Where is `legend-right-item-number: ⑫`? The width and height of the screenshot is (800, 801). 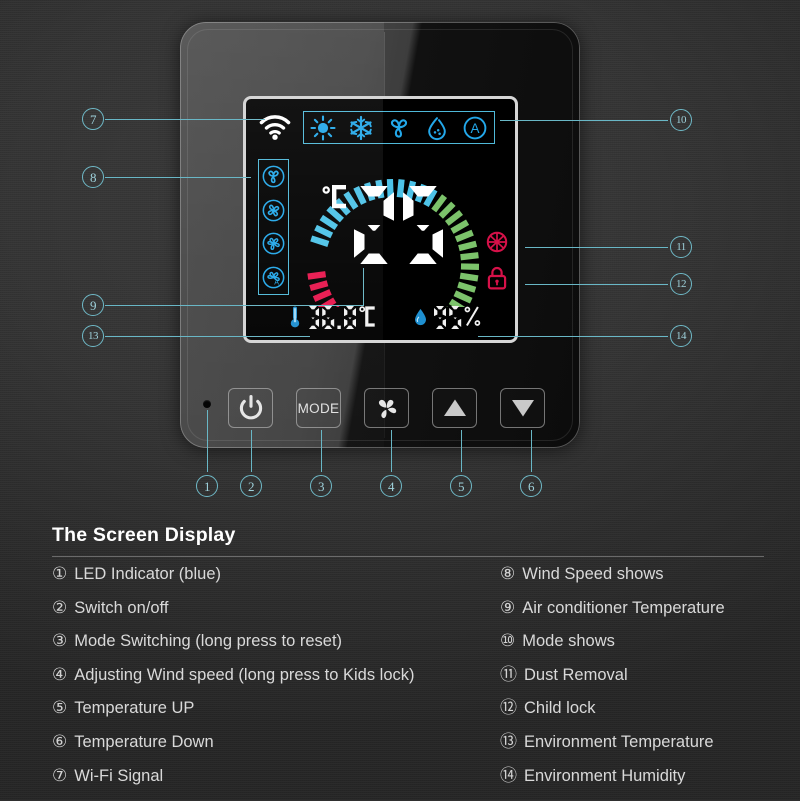 legend-right-item-number: ⑫ is located at coordinates (508, 708).